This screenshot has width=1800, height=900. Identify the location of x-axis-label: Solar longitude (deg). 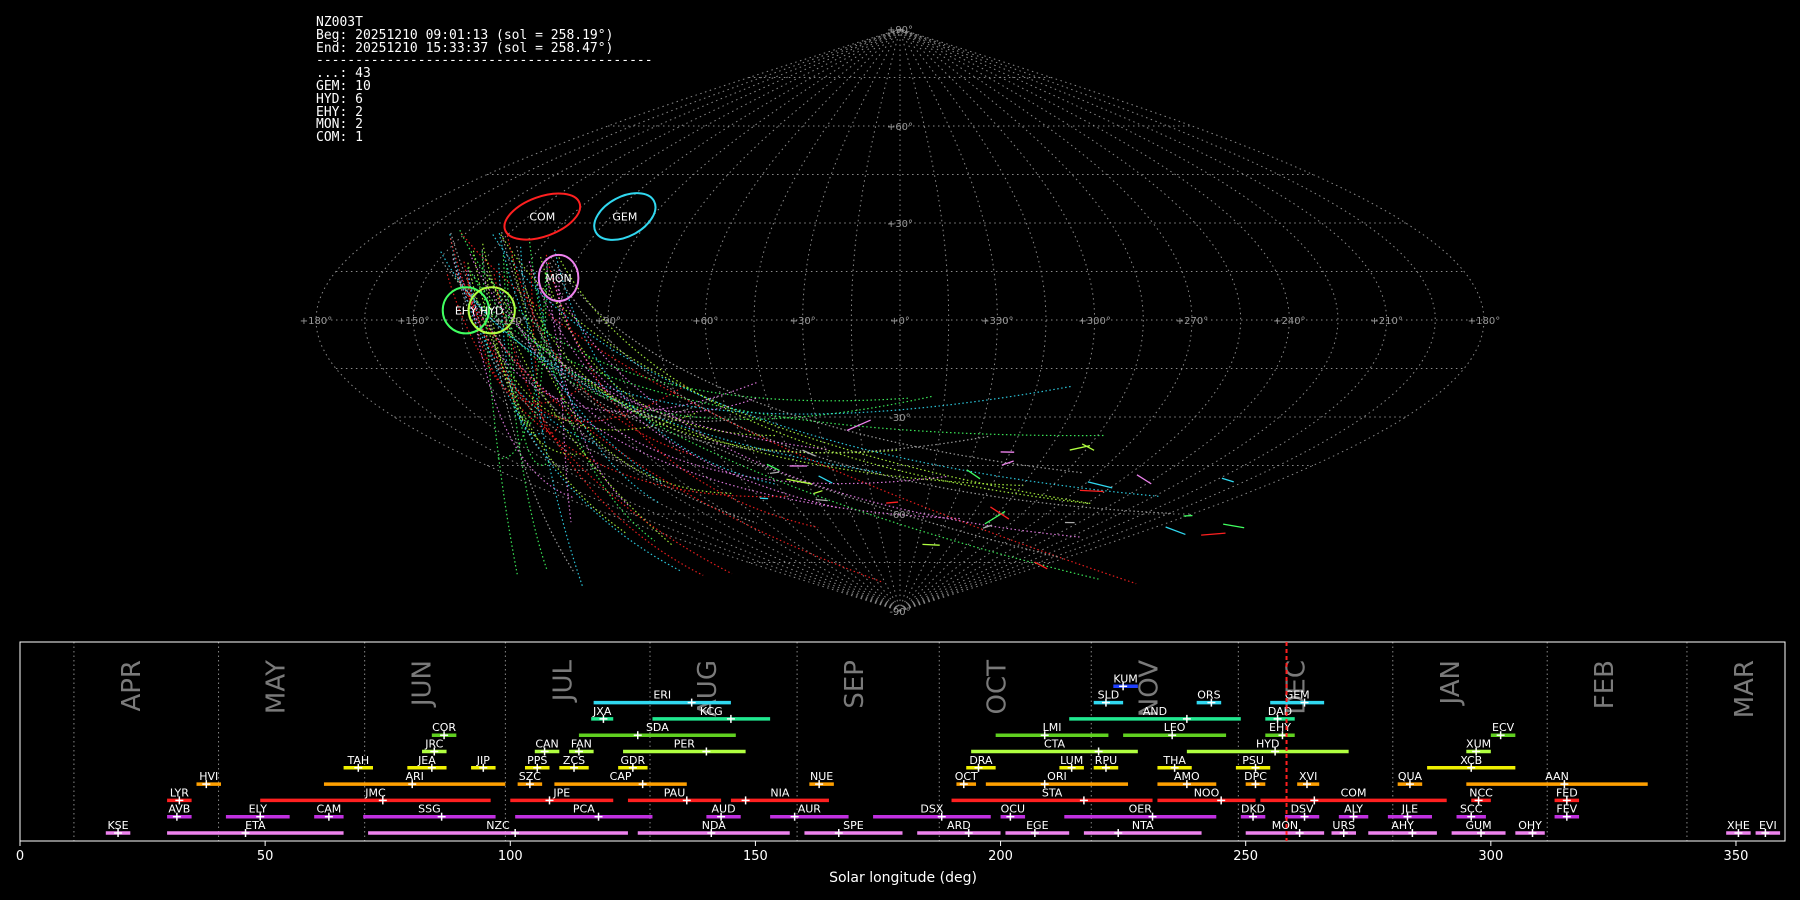
(903, 878).